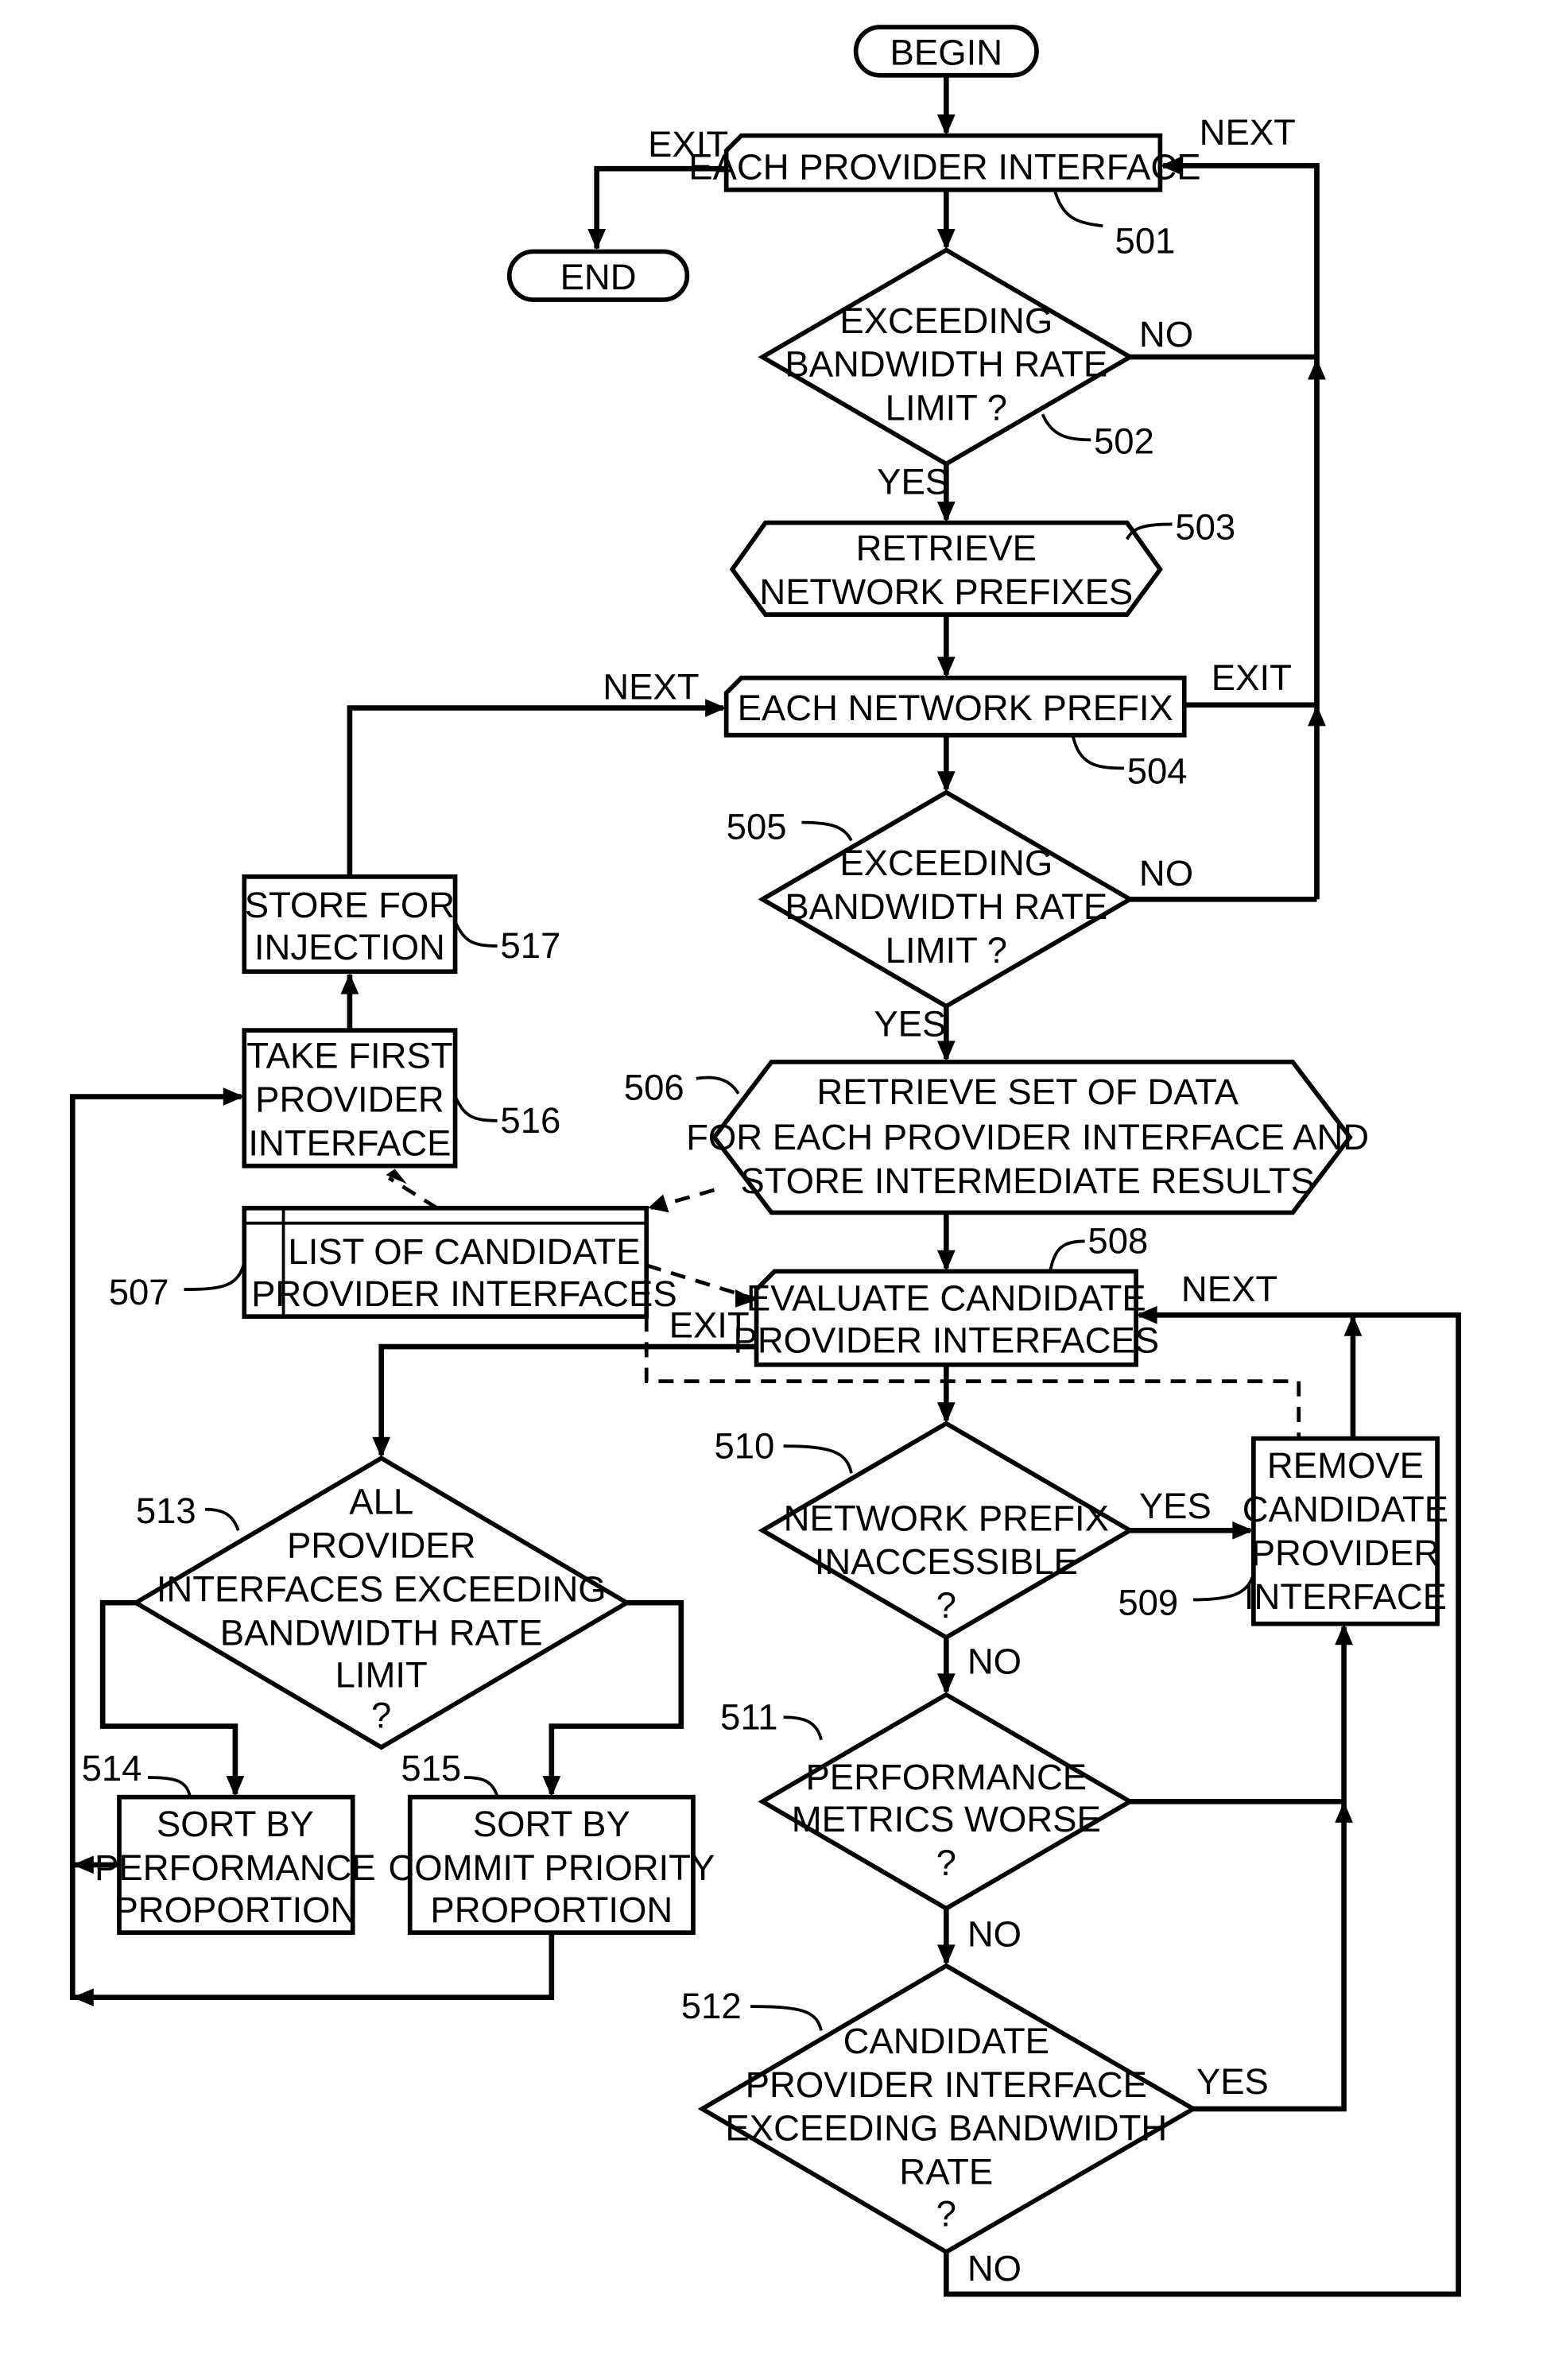 The width and height of the screenshot is (1543, 2380). What do you see at coordinates (1148, 1602) in the screenshot?
I see `ref-509: 509` at bounding box center [1148, 1602].